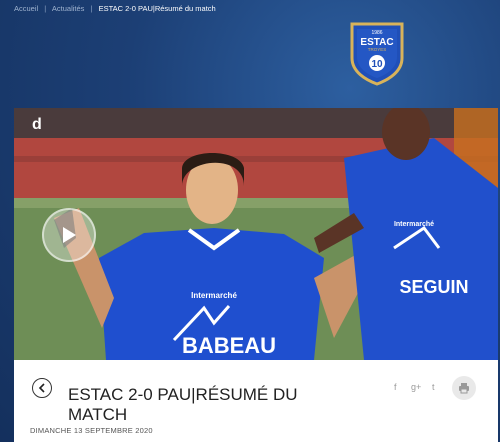  Describe the element at coordinates (183, 405) in the screenshot. I see `article-title: ESTAC 2-0 PAU|RÉSUMÉ DU MATCH` at that location.